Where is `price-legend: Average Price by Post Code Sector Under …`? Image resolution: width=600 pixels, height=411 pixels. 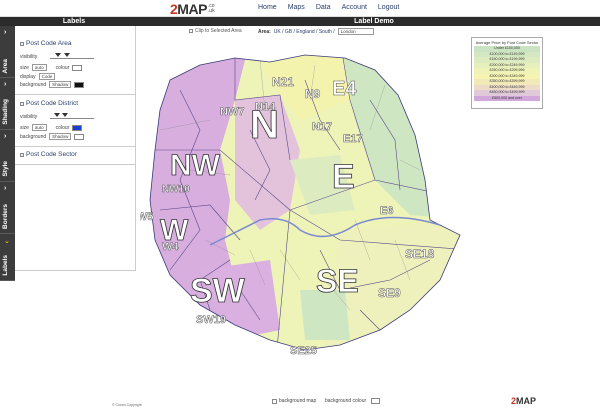 price-legend: Average Price by Post Code Sector Under … is located at coordinates (507, 73).